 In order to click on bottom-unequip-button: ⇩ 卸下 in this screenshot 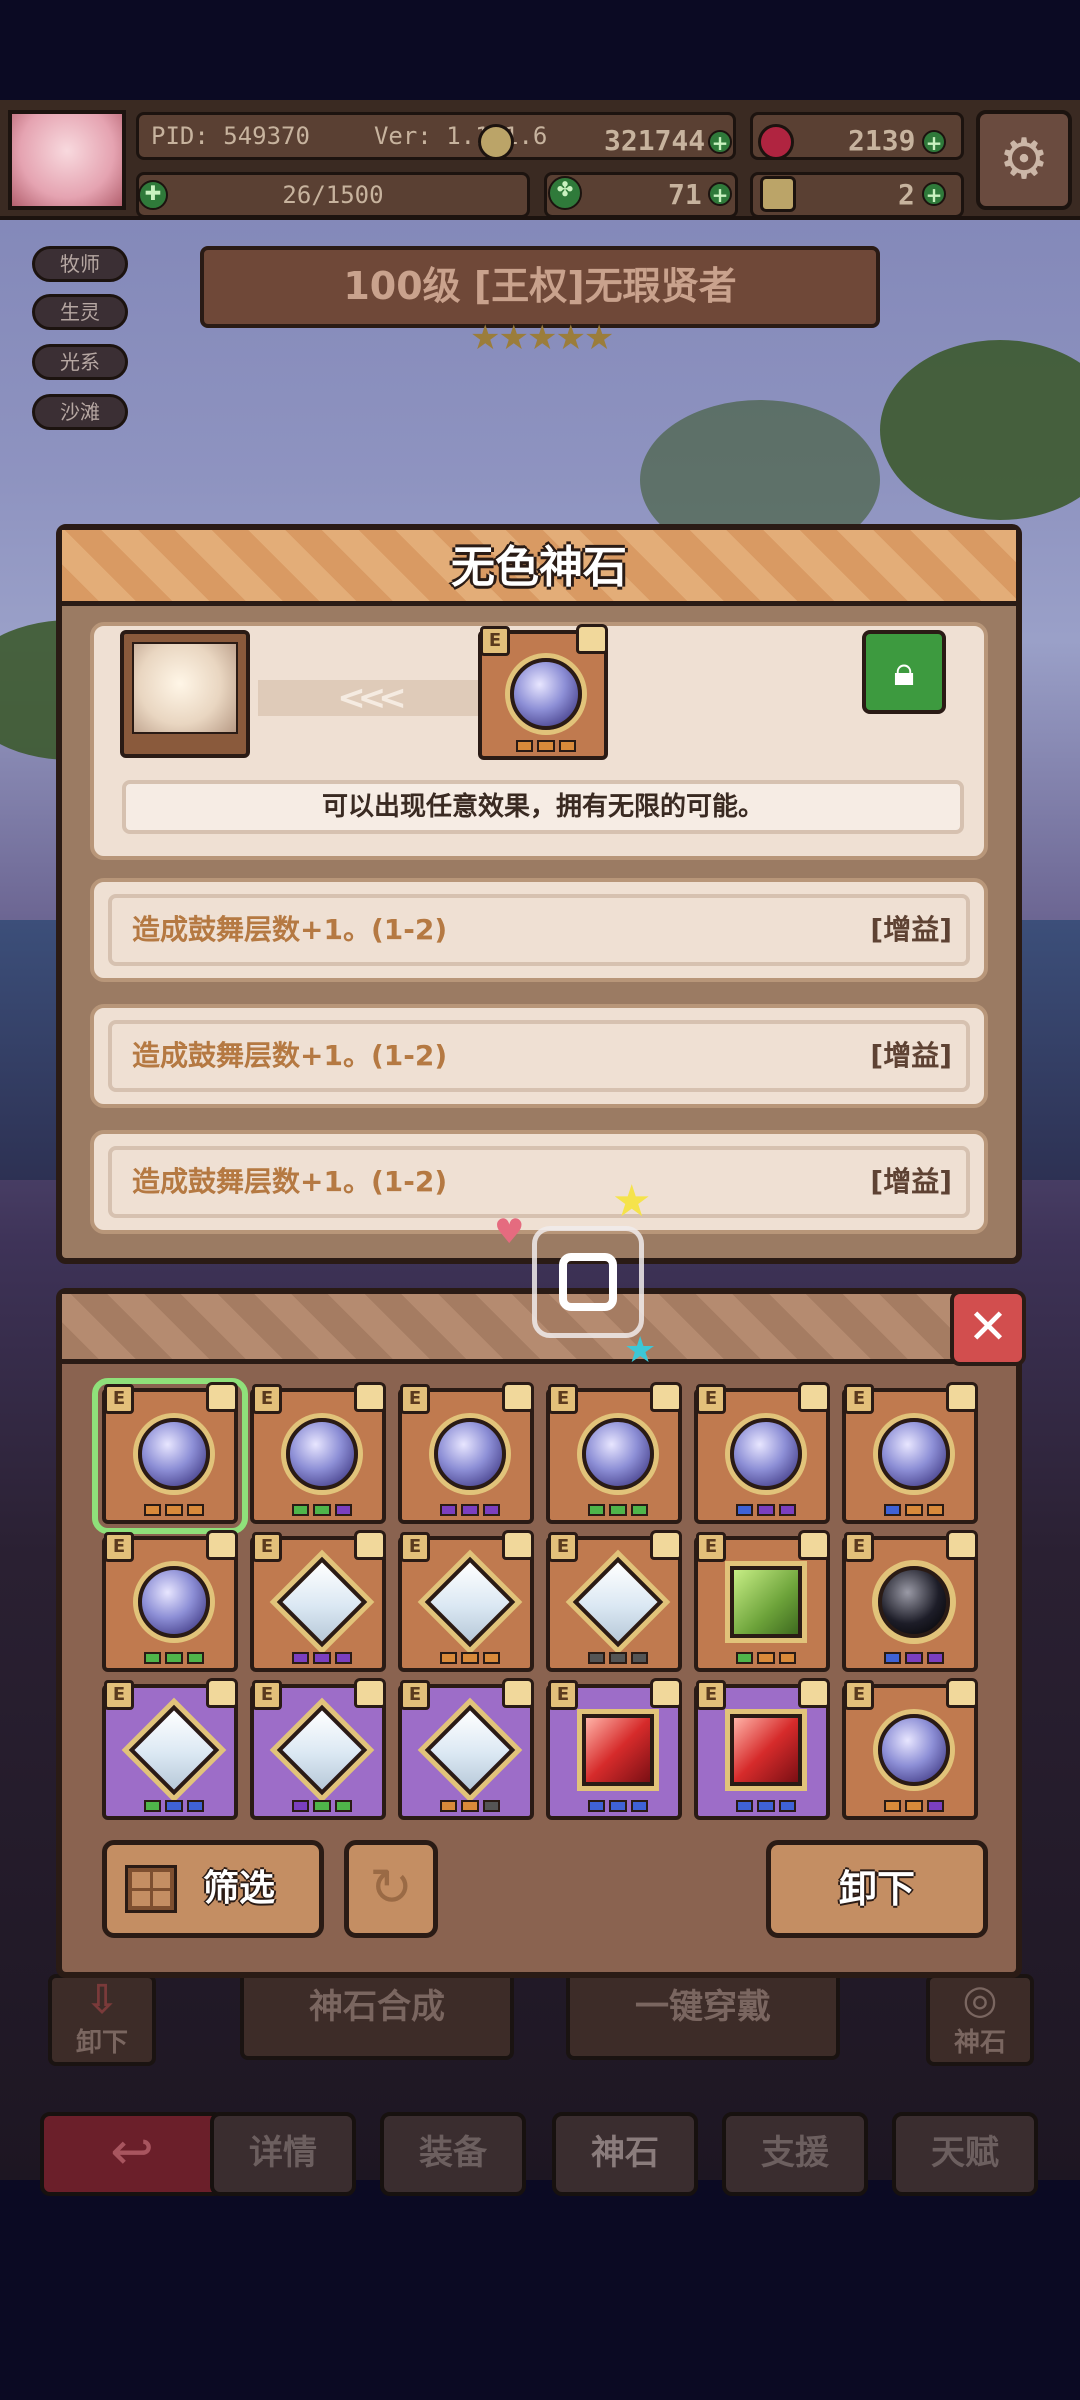, I will do `click(102, 2020)`.